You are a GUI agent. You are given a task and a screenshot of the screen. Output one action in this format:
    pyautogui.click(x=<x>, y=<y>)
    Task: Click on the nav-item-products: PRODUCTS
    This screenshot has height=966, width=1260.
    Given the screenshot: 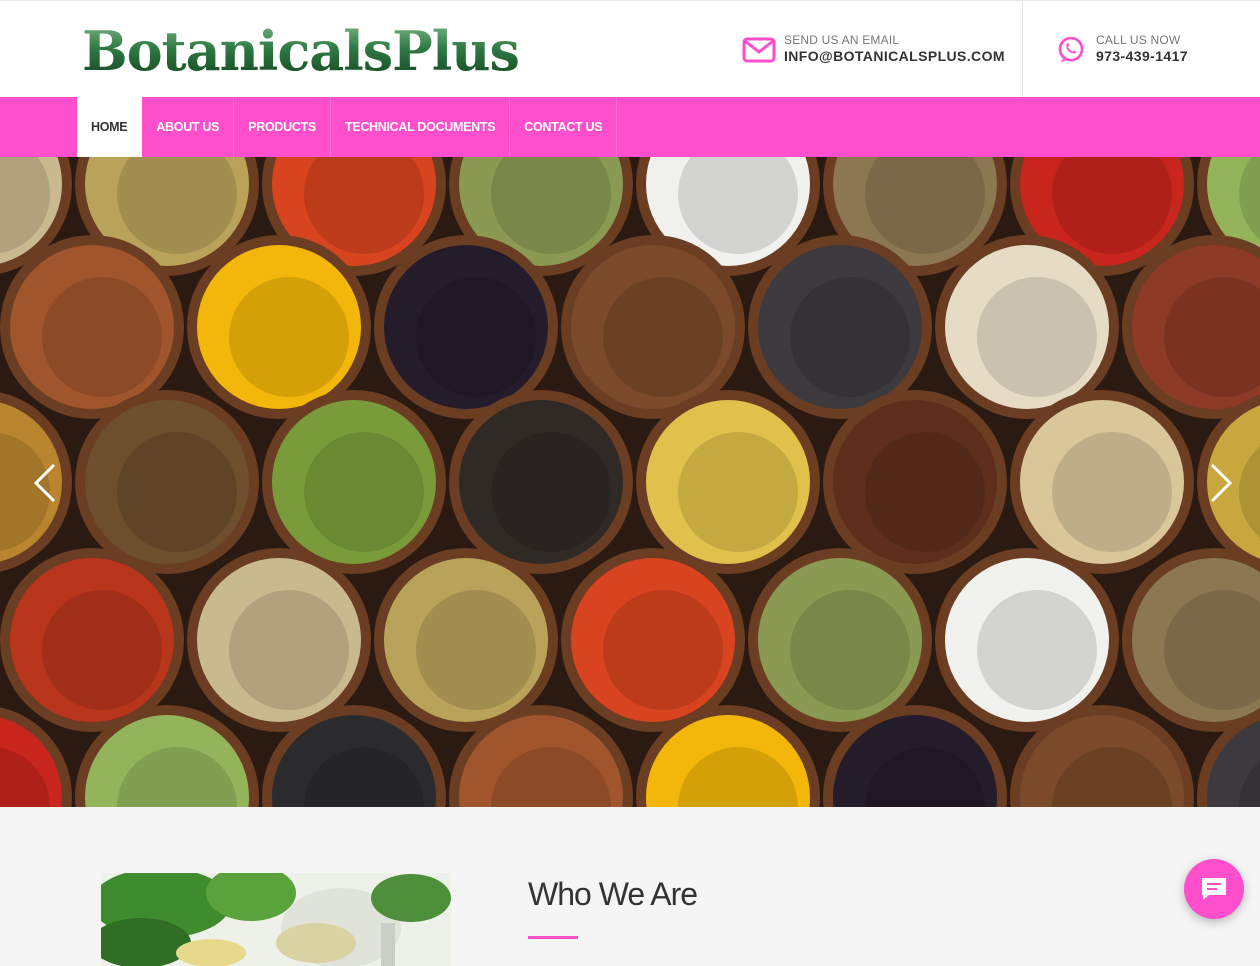 What is the action you would take?
    pyautogui.click(x=282, y=127)
    